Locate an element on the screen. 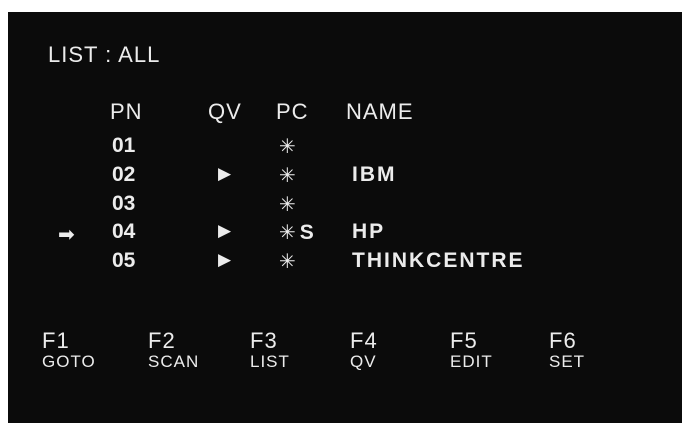  port-number: 01 is located at coordinates (124, 145).